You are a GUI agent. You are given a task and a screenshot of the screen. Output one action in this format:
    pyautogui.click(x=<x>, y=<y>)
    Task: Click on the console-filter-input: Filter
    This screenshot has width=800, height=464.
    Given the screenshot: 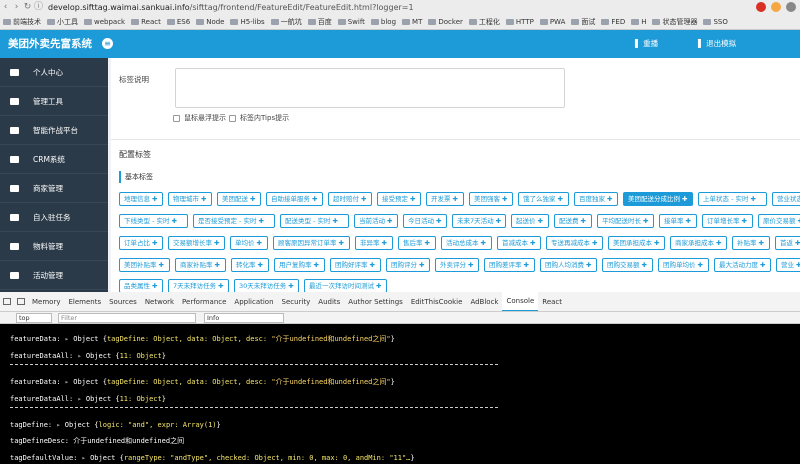 What is the action you would take?
    pyautogui.click(x=127, y=317)
    